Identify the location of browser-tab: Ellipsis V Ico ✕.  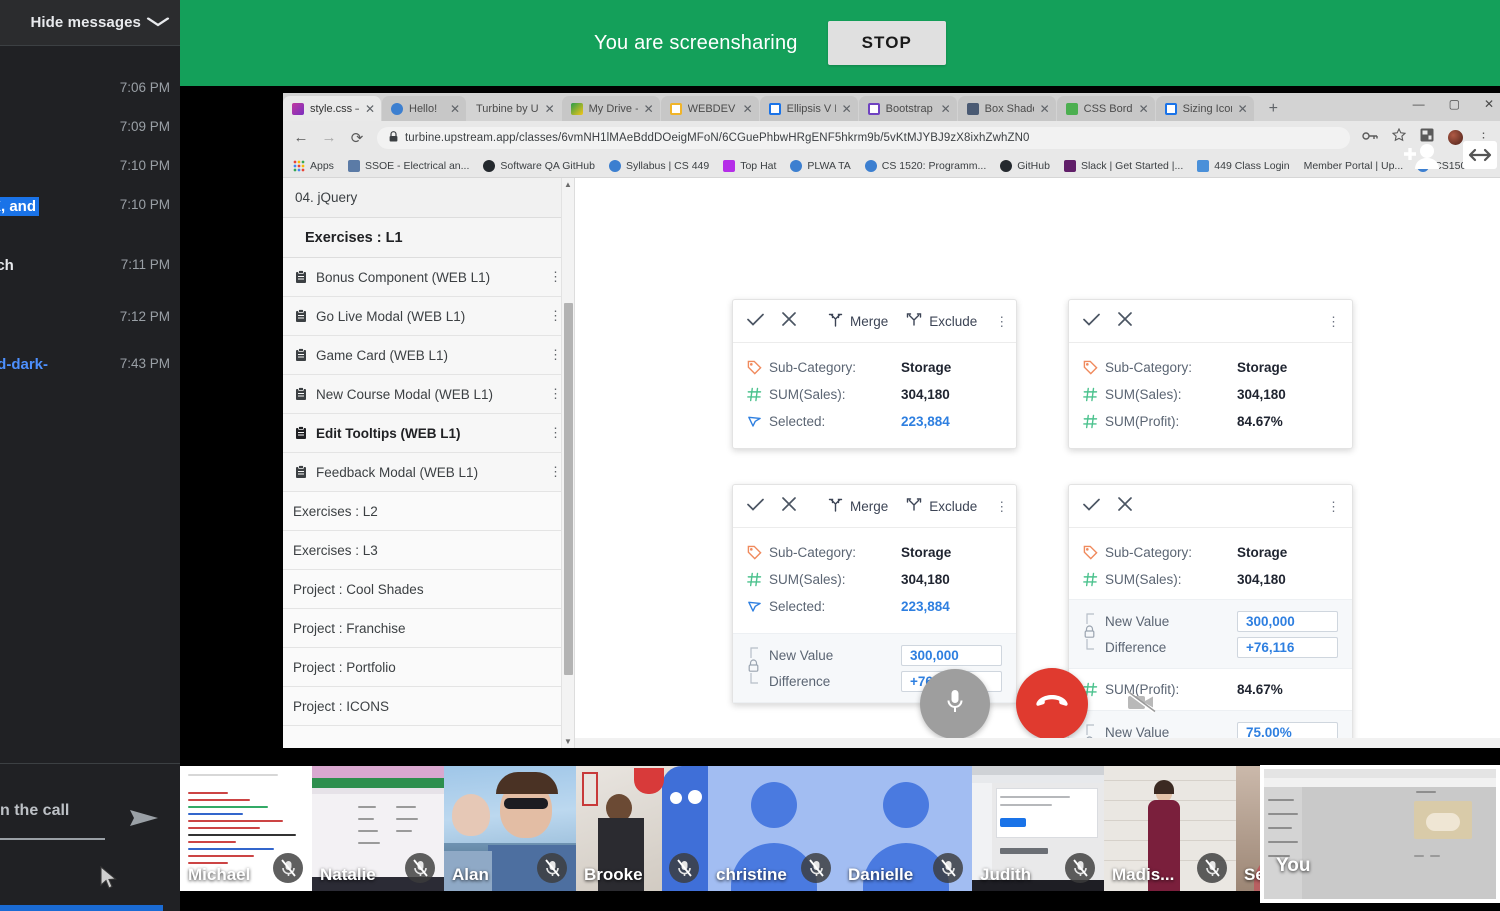
(808, 108).